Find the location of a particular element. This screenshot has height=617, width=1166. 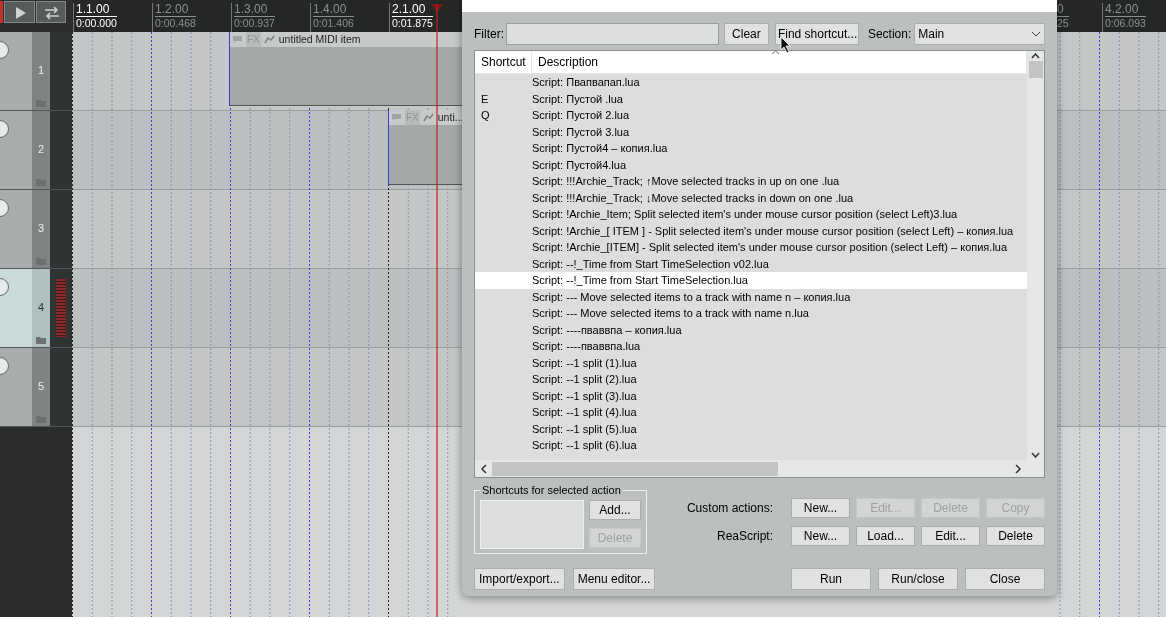

ruler-time-label: 0:01.406 is located at coordinates (333, 23).